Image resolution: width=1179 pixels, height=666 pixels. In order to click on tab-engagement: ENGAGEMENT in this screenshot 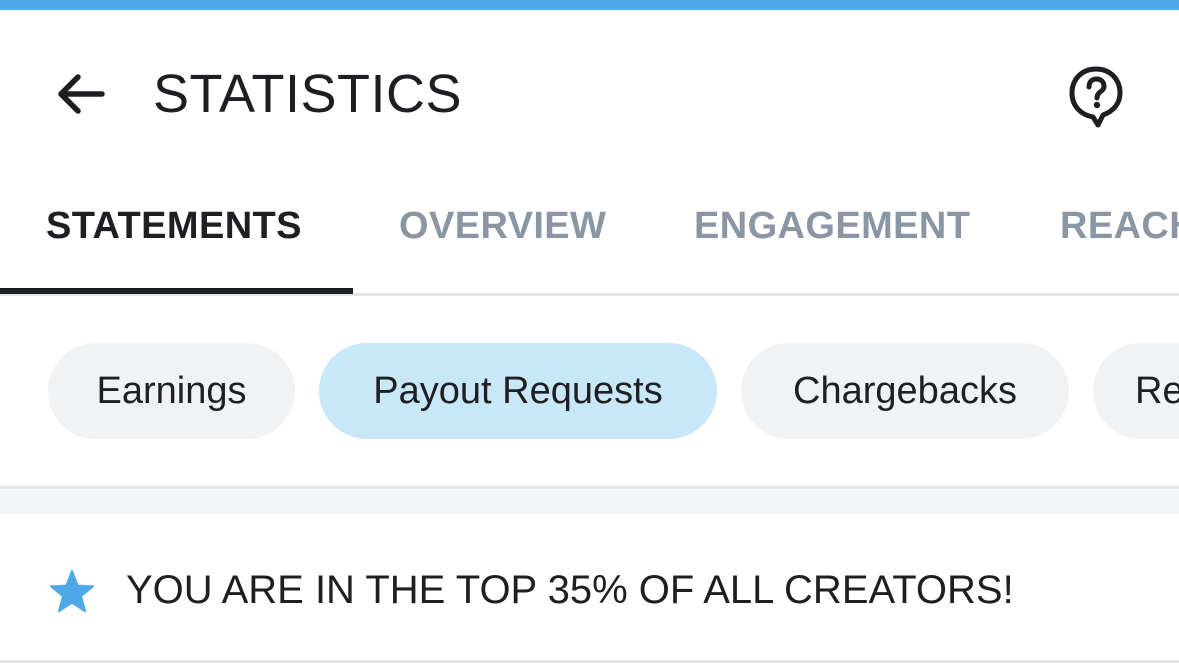, I will do `click(832, 226)`.